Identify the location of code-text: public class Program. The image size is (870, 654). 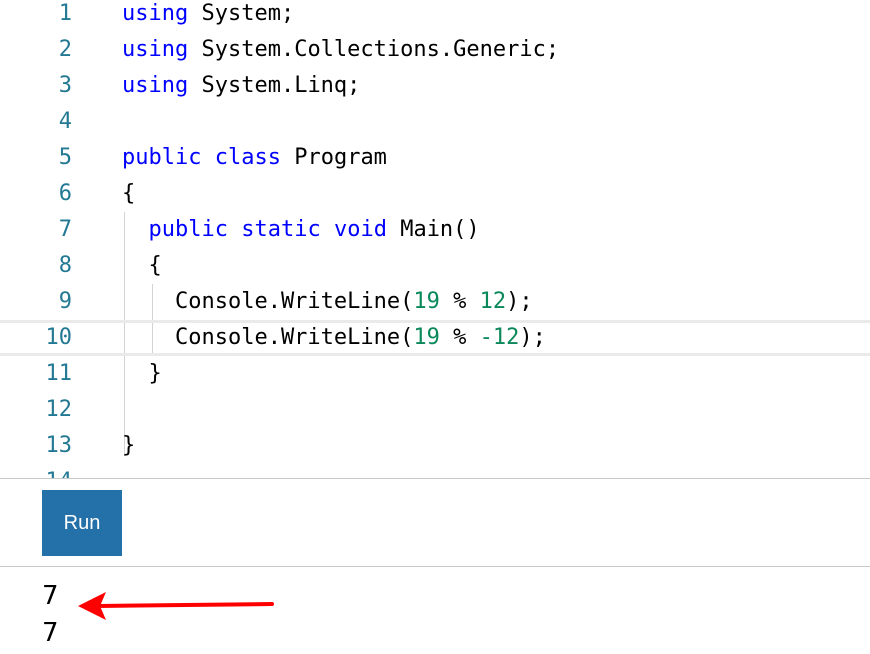
(254, 158).